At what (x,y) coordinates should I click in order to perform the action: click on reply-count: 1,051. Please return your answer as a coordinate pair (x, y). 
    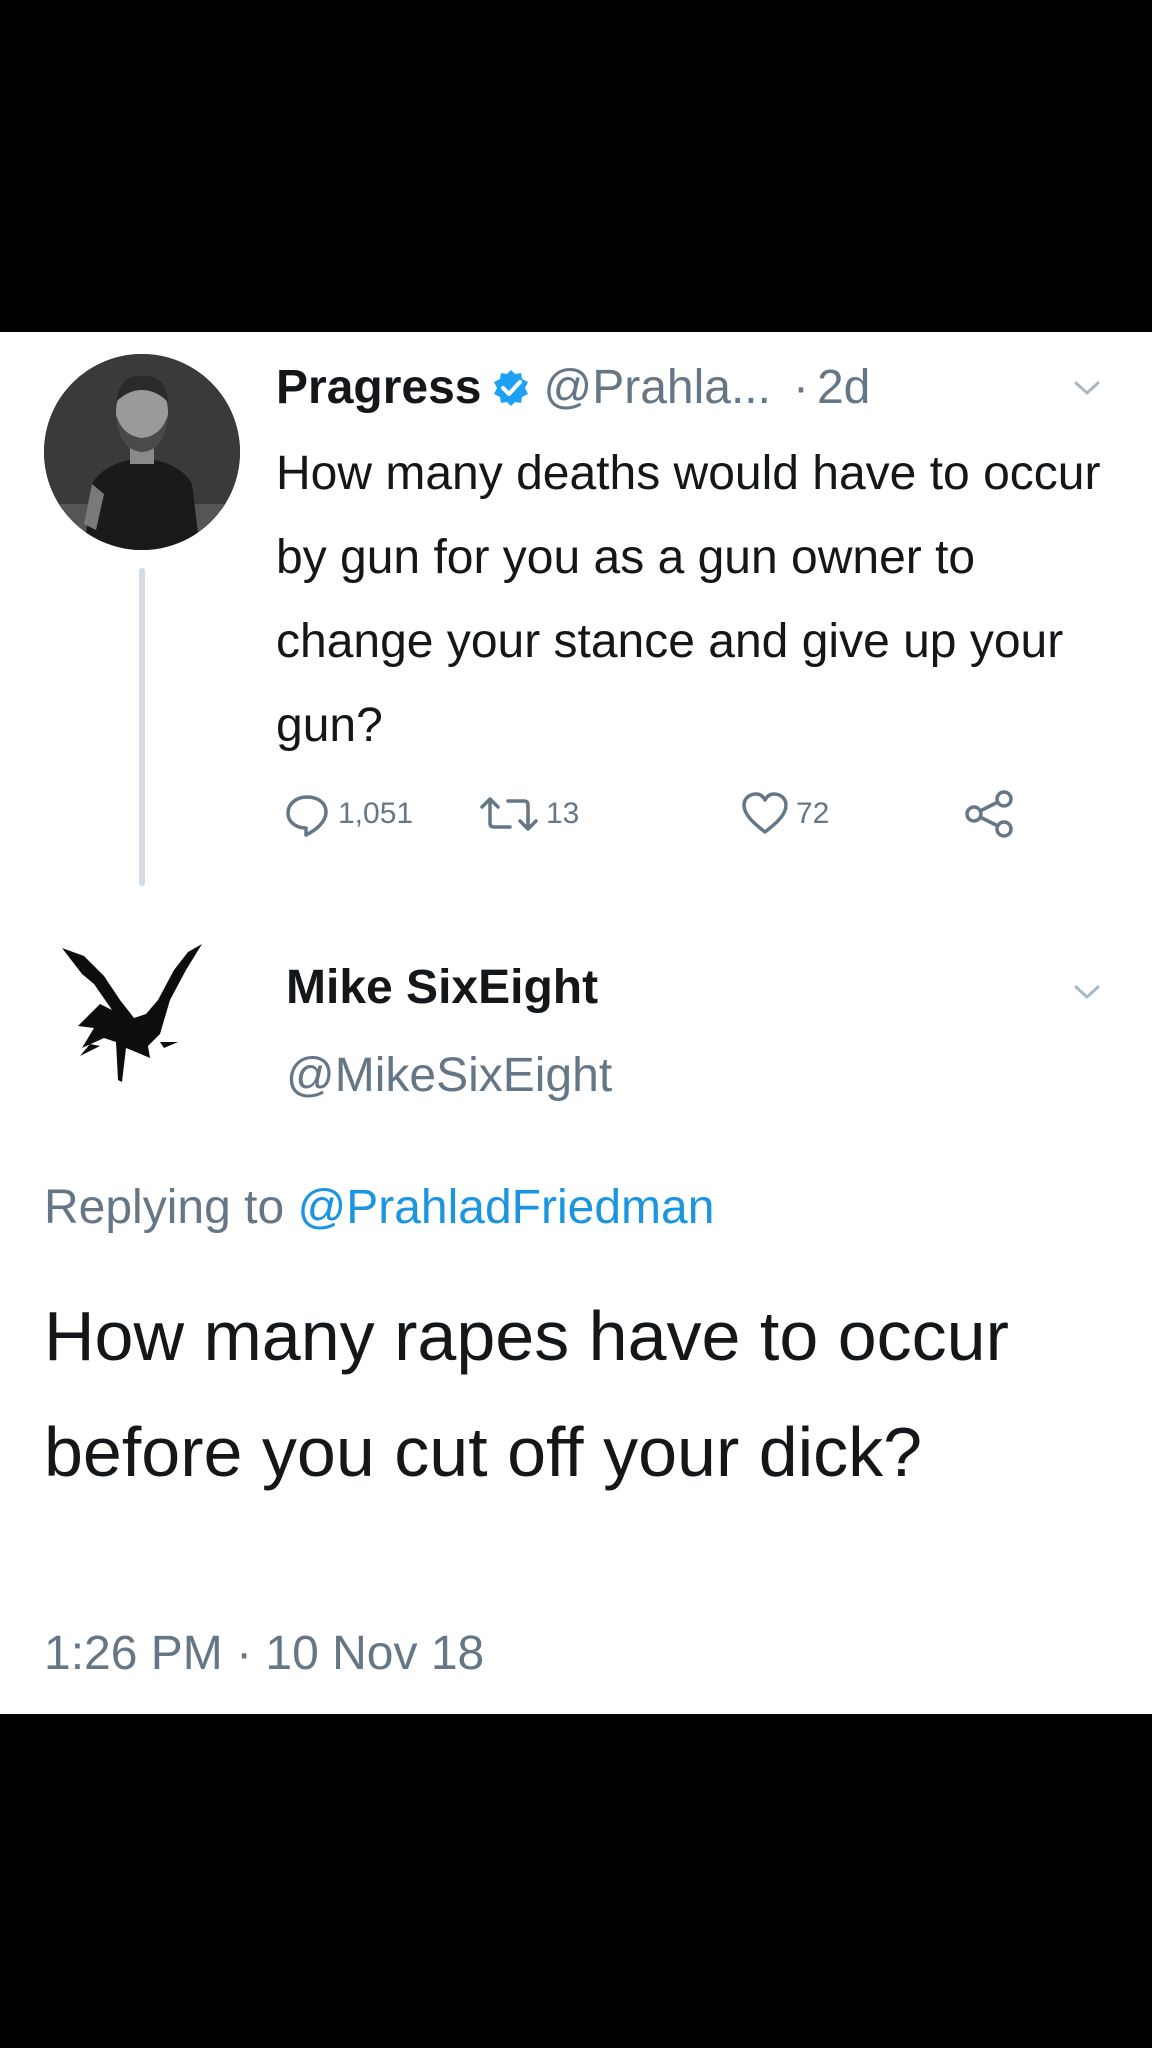
    Looking at the image, I should click on (376, 813).